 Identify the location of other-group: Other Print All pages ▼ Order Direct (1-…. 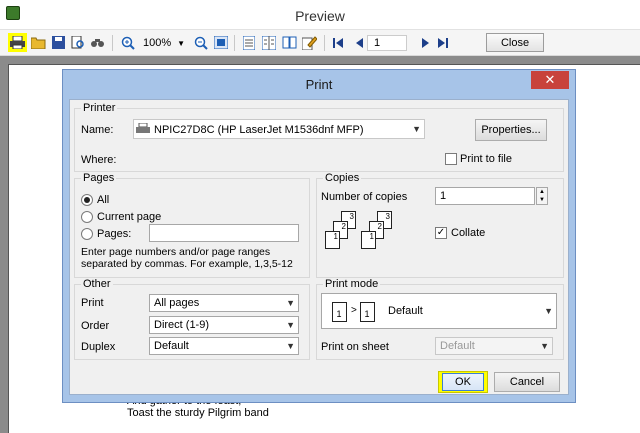
(192, 319).